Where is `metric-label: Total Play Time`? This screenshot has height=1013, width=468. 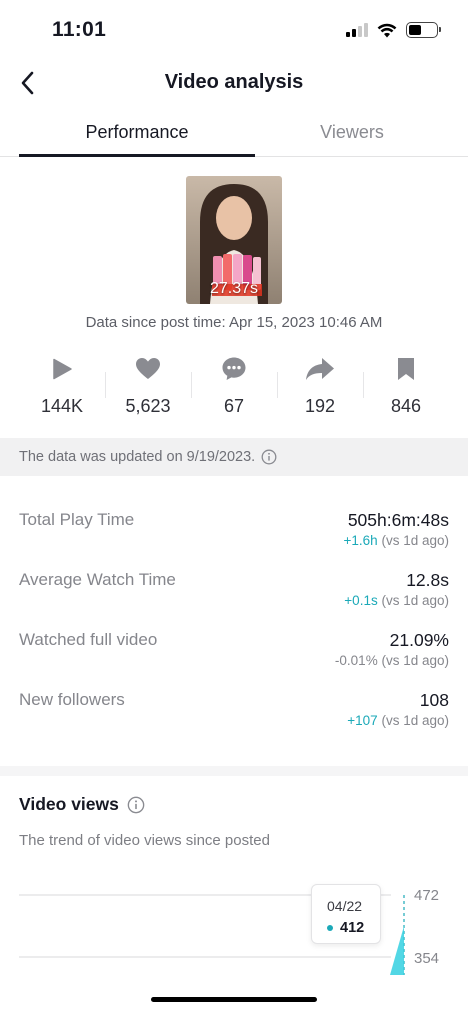
metric-label: Total Play Time is located at coordinates (77, 519).